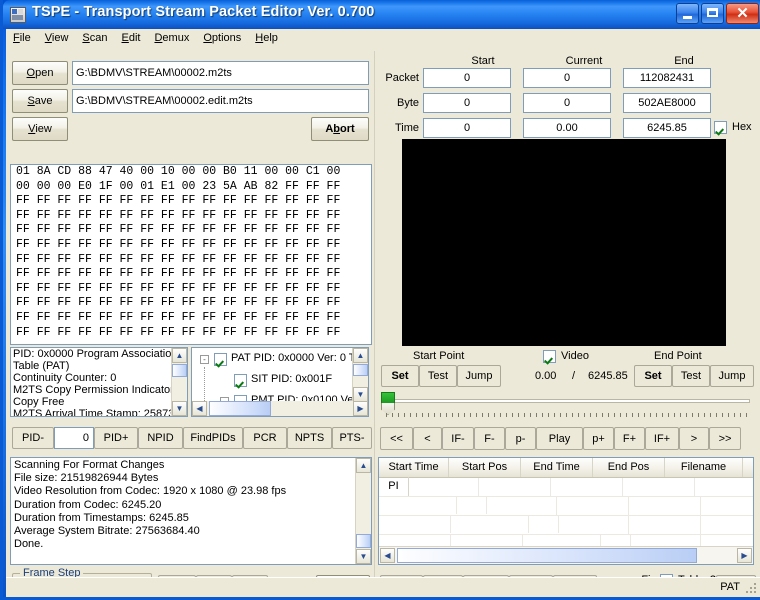  I want to click on transport-button-ifx-8: IF+, so click(662, 438).